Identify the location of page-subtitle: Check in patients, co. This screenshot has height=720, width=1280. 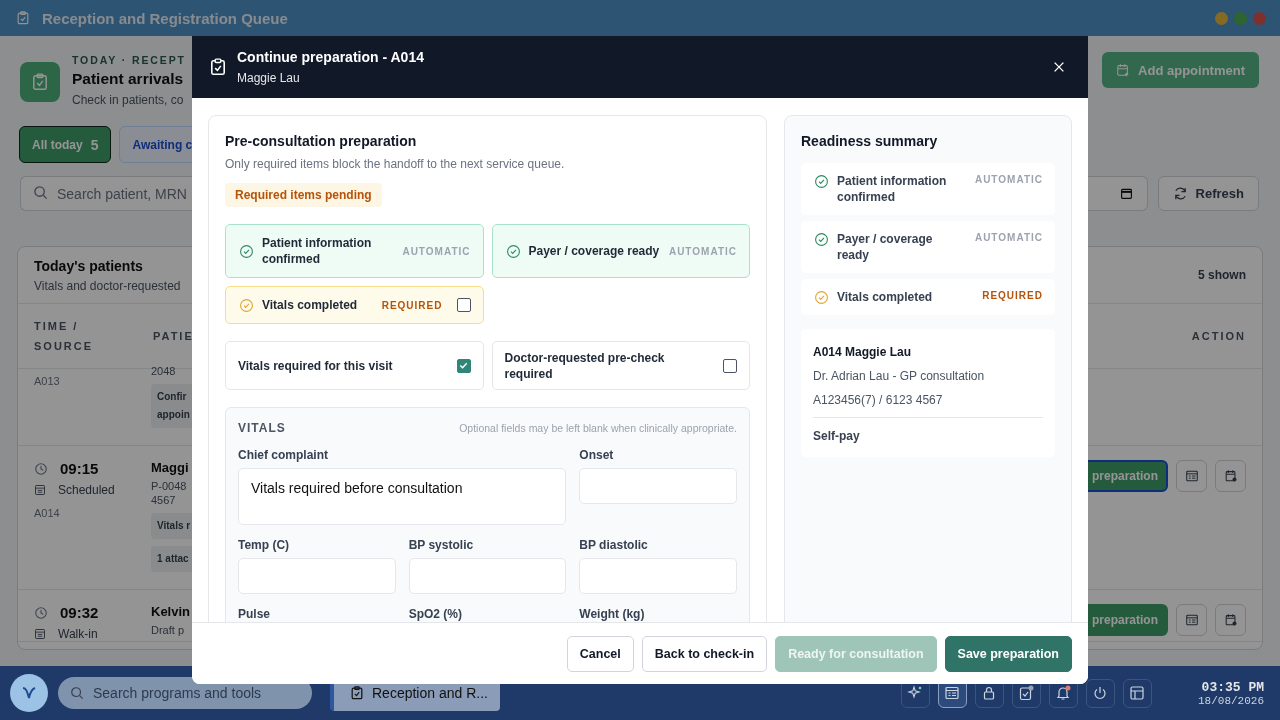
(128, 100).